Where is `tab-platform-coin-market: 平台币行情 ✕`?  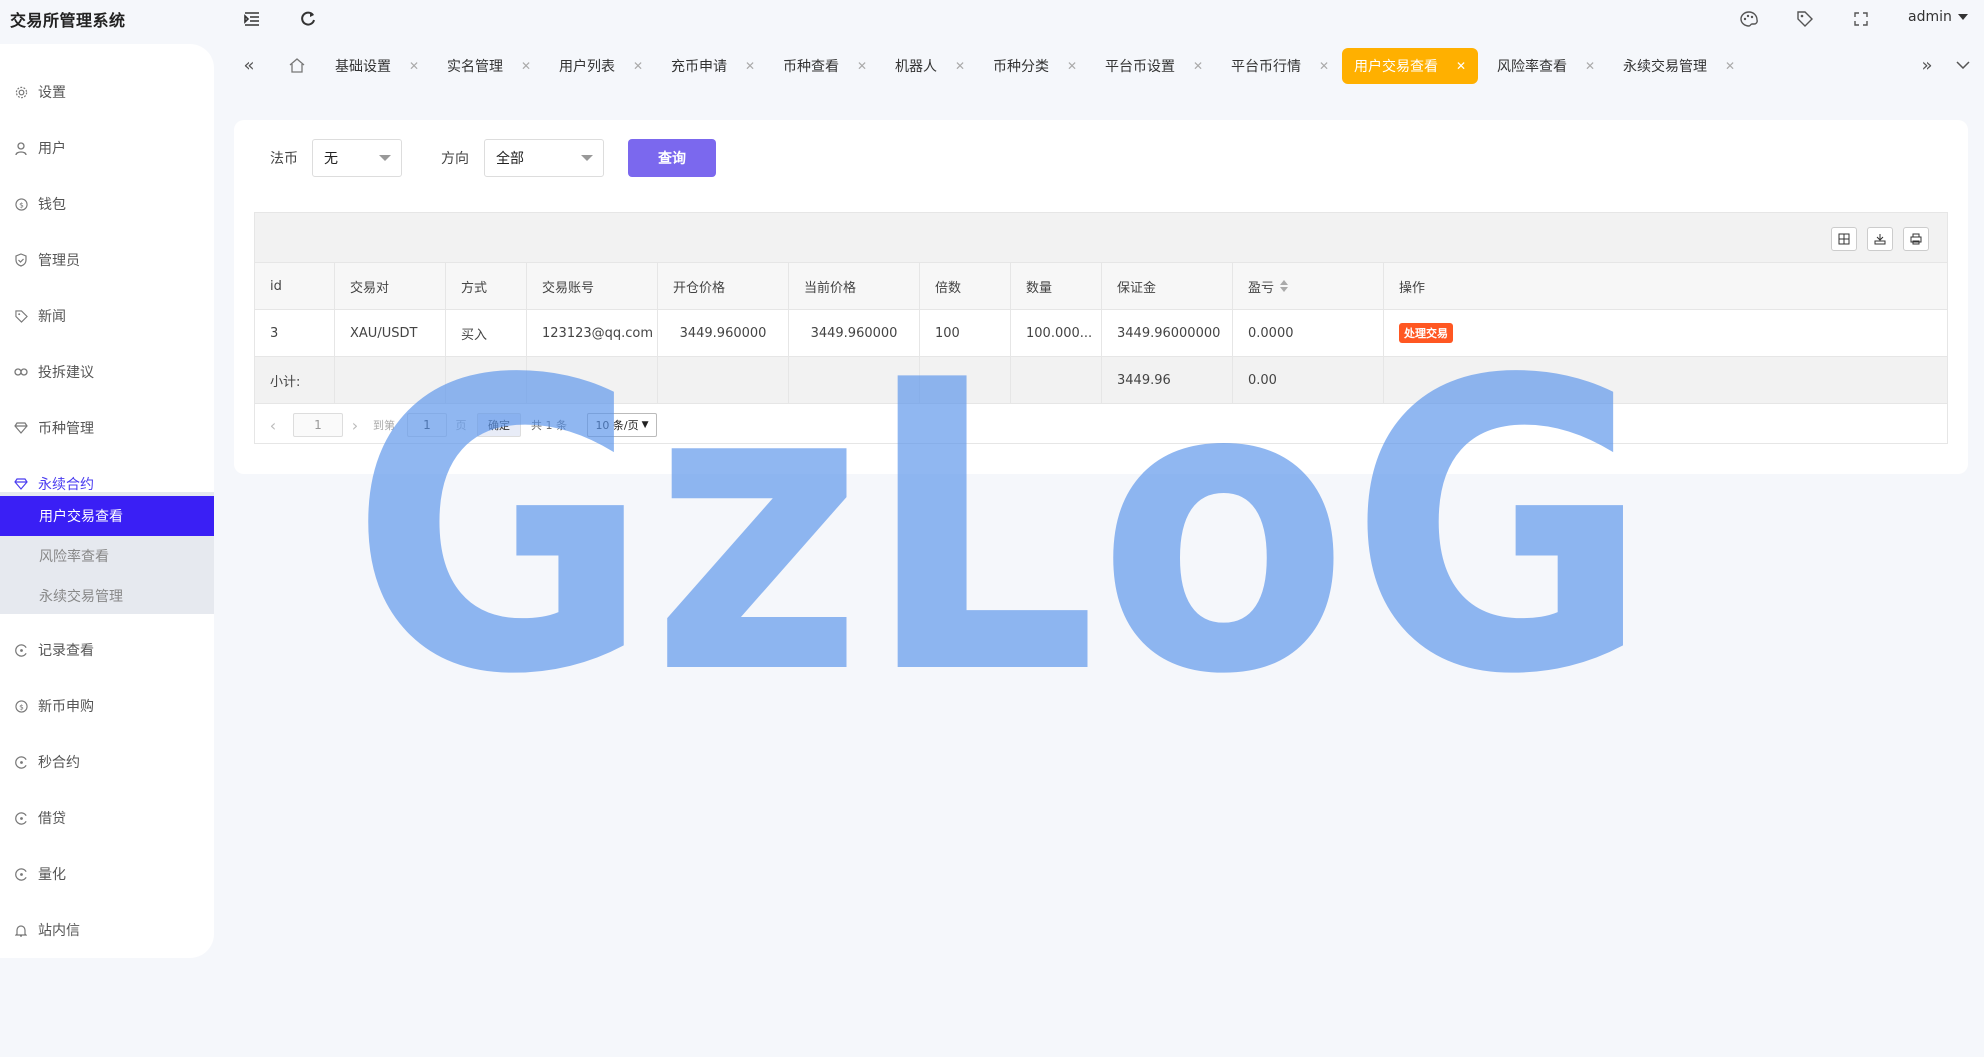 tab-platform-coin-market: 平台币行情 ✕ is located at coordinates (1274, 66).